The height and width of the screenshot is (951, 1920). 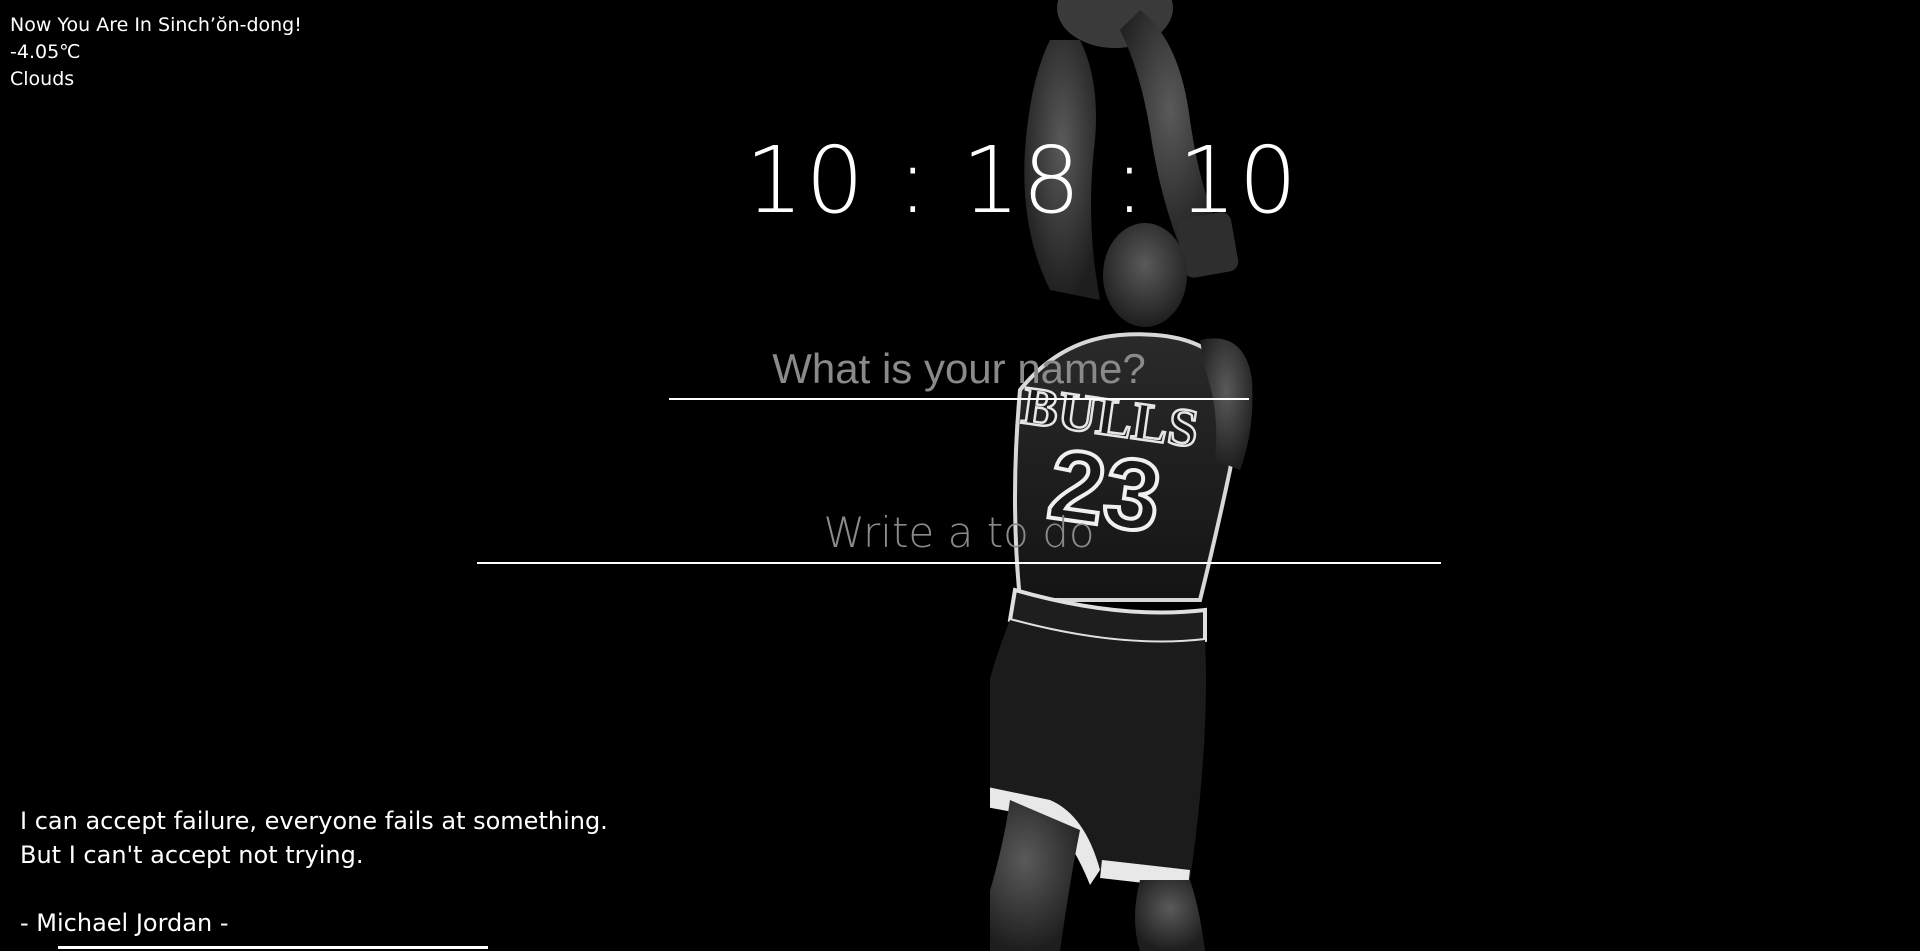 What do you see at coordinates (156, 25) in the screenshot?
I see `location-text: Now You Are In Sinch’ŏn-dong!` at bounding box center [156, 25].